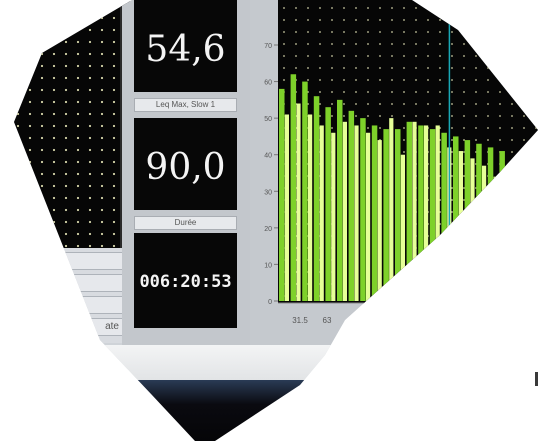 Image resolution: width=538 pixels, height=441 pixels. What do you see at coordinates (185, 105) in the screenshot?
I see `leq-max-caption: Leq Max, Slow 1` at bounding box center [185, 105].